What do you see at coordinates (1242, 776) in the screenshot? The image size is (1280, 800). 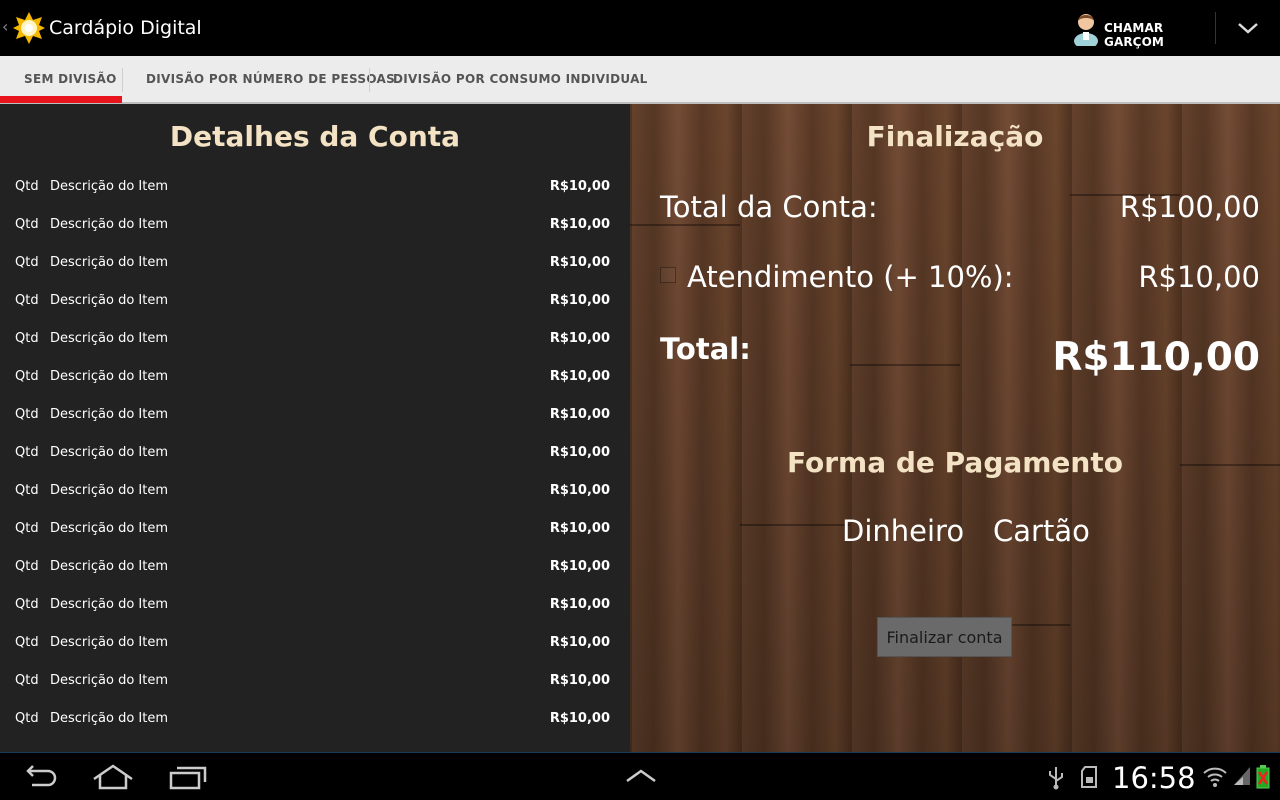 I see `signal-icon` at bounding box center [1242, 776].